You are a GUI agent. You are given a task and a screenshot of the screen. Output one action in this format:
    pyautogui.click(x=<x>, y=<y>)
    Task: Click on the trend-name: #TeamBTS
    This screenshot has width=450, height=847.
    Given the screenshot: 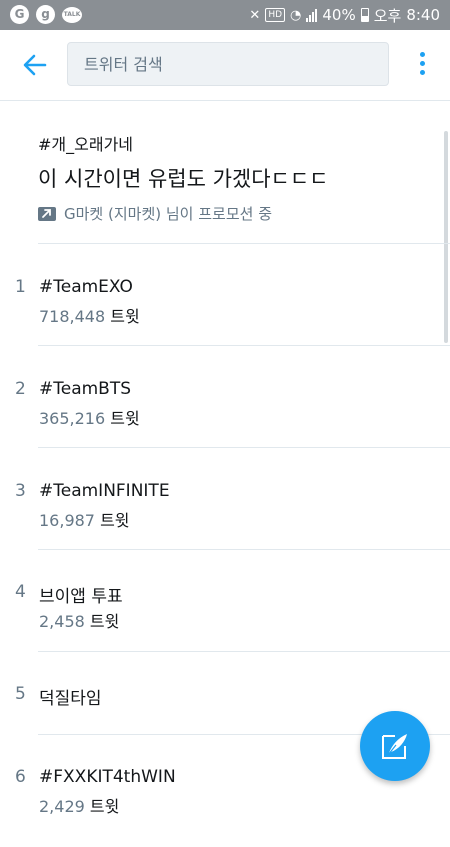 What is the action you would take?
    pyautogui.click(x=85, y=389)
    